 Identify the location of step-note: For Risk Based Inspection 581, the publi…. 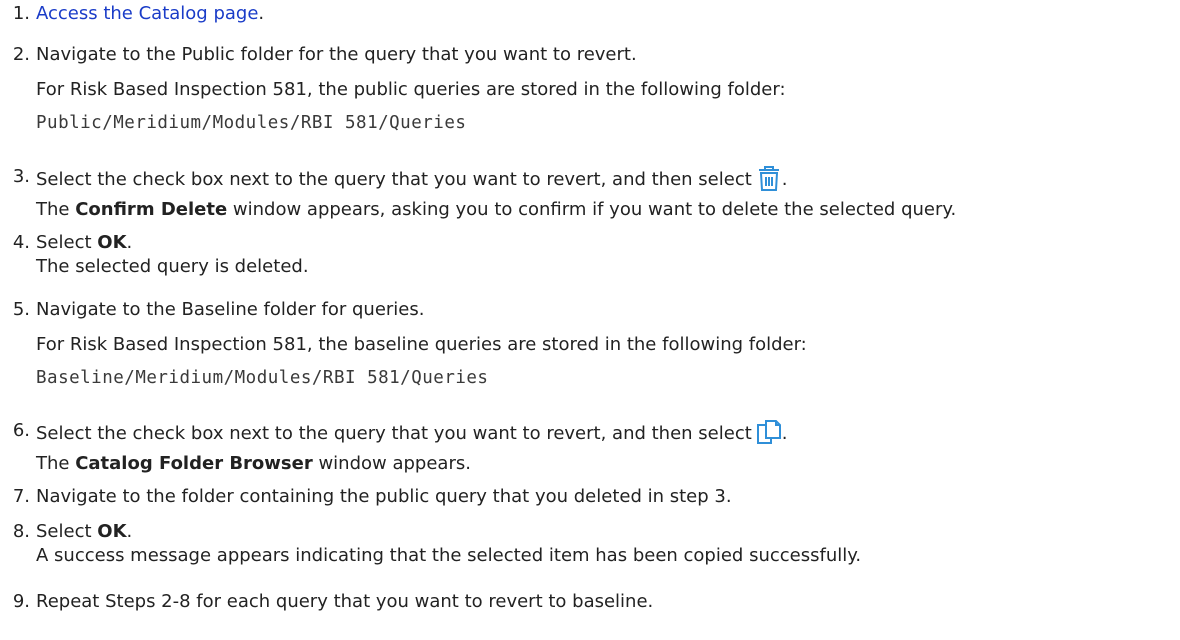
(411, 89).